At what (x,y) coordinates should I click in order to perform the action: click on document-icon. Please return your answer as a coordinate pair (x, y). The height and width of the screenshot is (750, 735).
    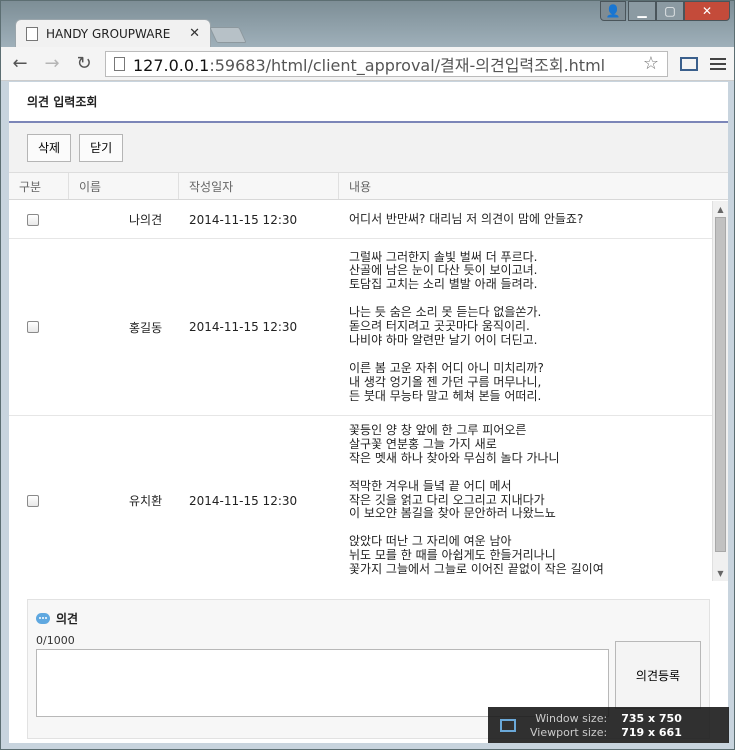
    Looking at the image, I should click on (32, 33).